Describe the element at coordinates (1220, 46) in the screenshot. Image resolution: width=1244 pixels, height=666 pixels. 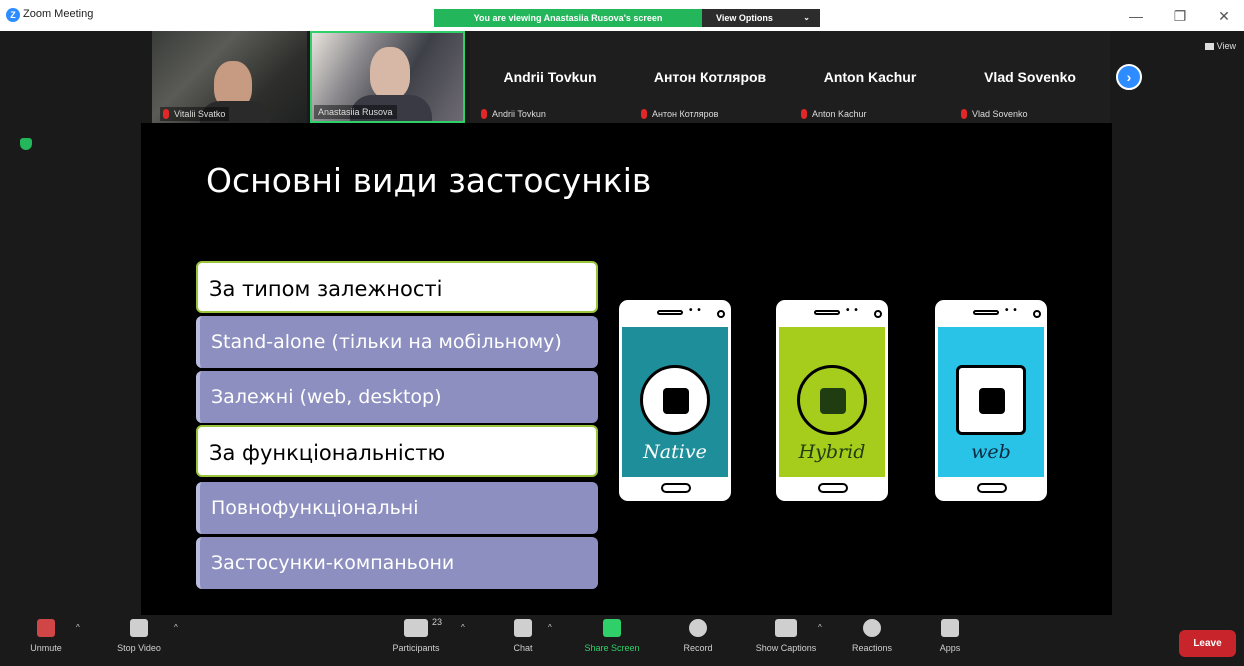
I see `view-toggle-button: View` at that location.